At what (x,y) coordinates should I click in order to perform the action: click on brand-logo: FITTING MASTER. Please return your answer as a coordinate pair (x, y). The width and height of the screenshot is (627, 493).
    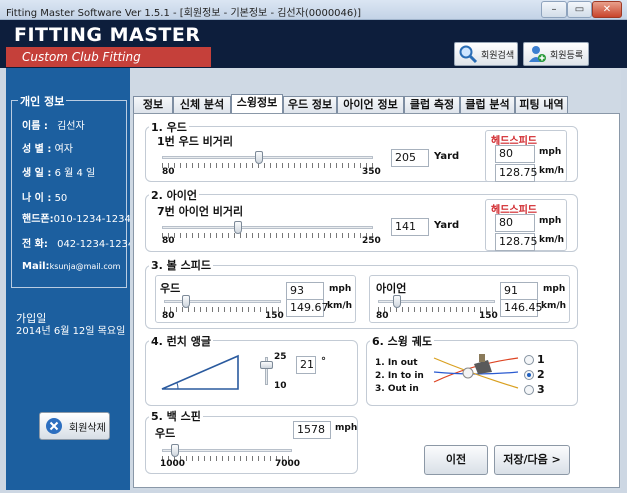
    Looking at the image, I should click on (107, 35).